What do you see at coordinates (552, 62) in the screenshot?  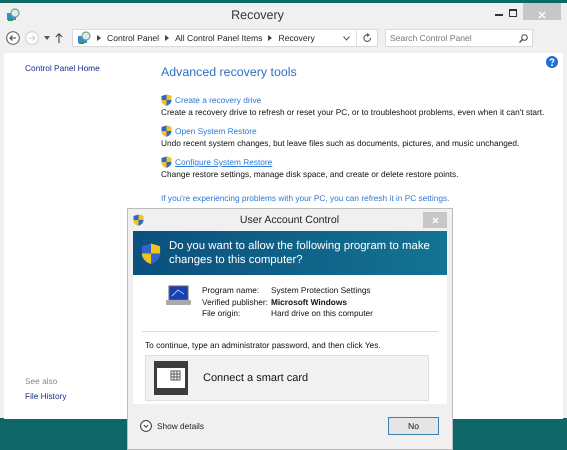 I see `help-icon` at bounding box center [552, 62].